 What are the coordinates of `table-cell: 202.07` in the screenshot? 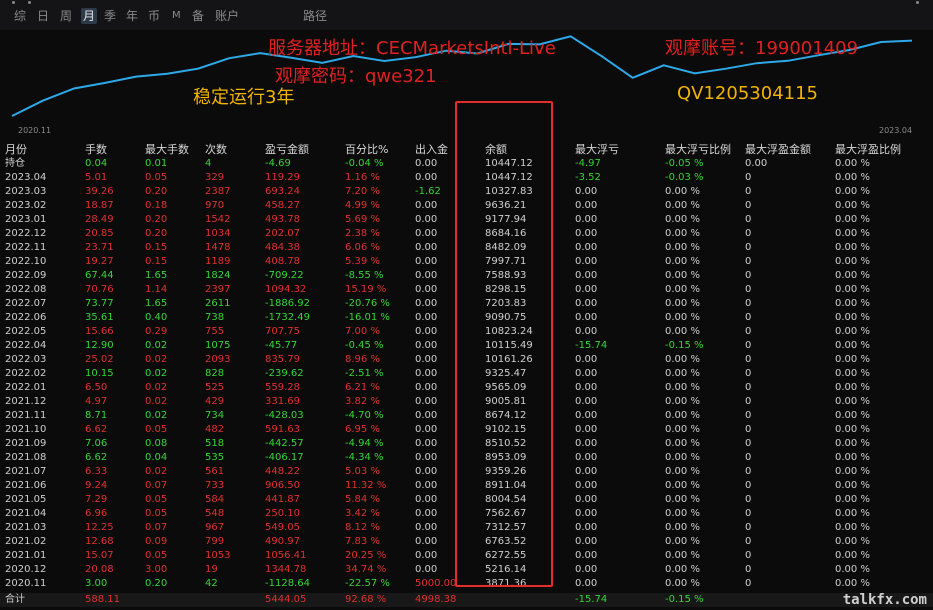 It's located at (282, 233).